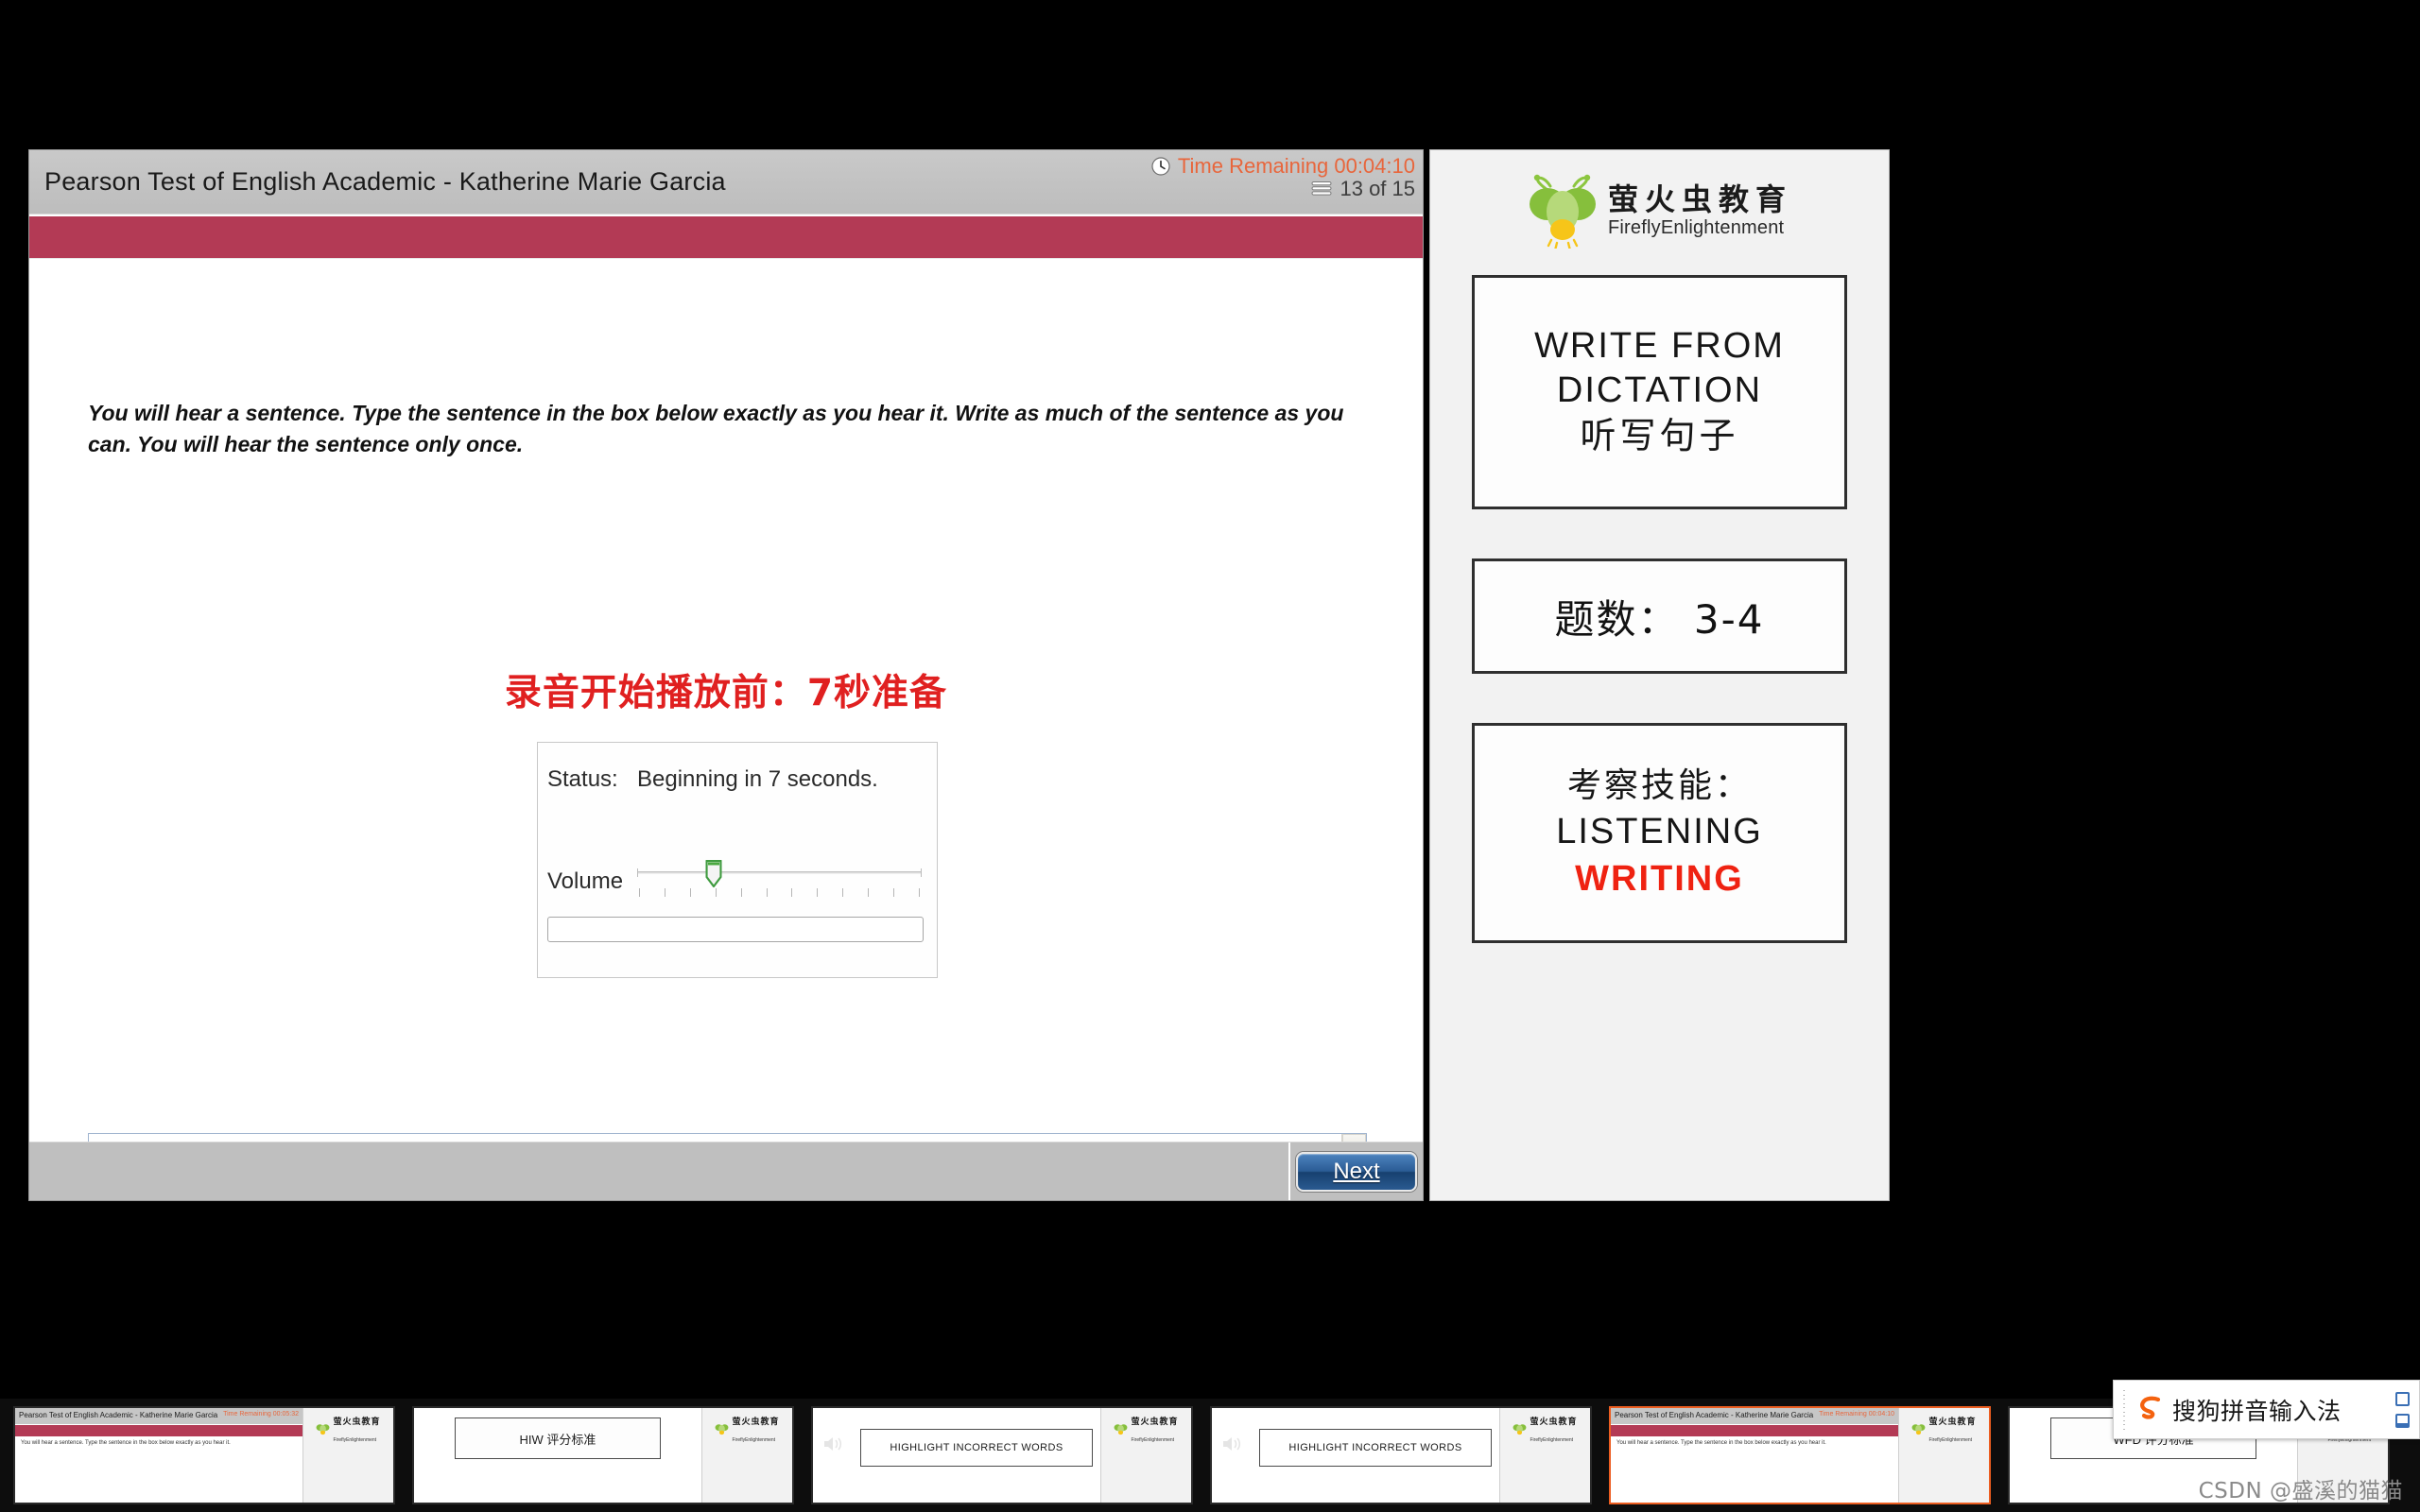 This screenshot has height=1512, width=2420. What do you see at coordinates (726, 693) in the screenshot?
I see `prep-time-annotation: 录音开始播放前：7秒准备` at bounding box center [726, 693].